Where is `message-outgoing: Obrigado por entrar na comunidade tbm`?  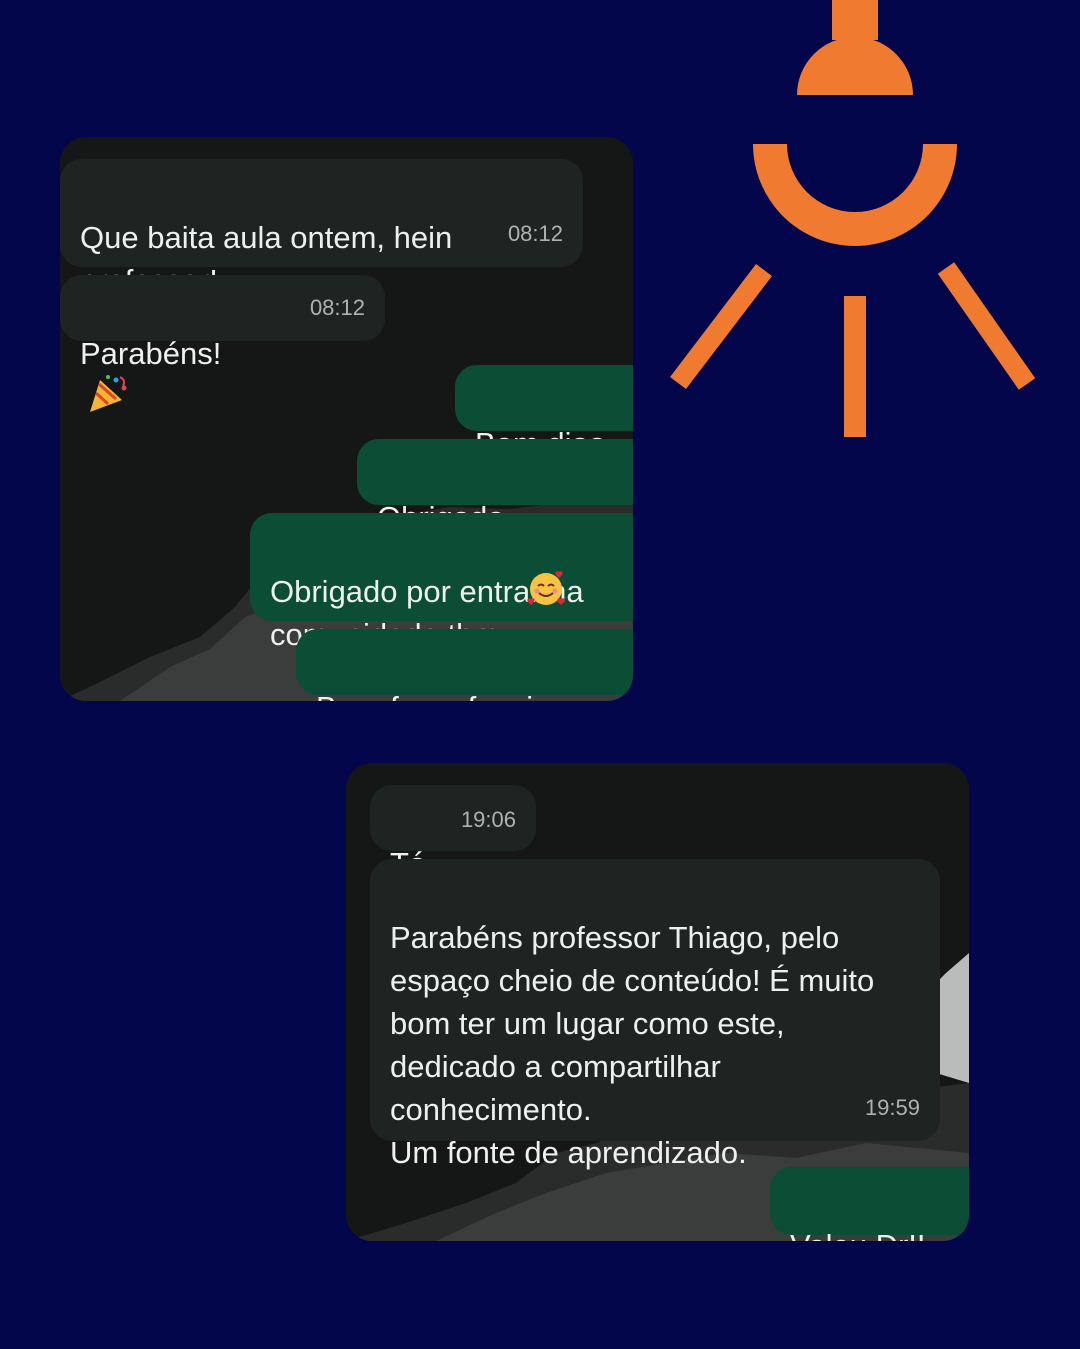
message-outgoing: Obrigado por entrar na comunidade tbm is located at coordinates (441, 582).